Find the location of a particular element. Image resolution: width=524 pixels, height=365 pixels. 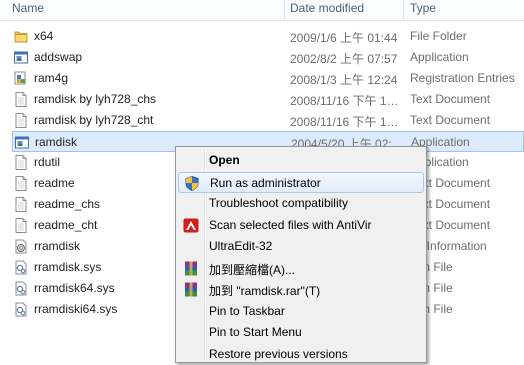

antivir-icon is located at coordinates (191, 225).